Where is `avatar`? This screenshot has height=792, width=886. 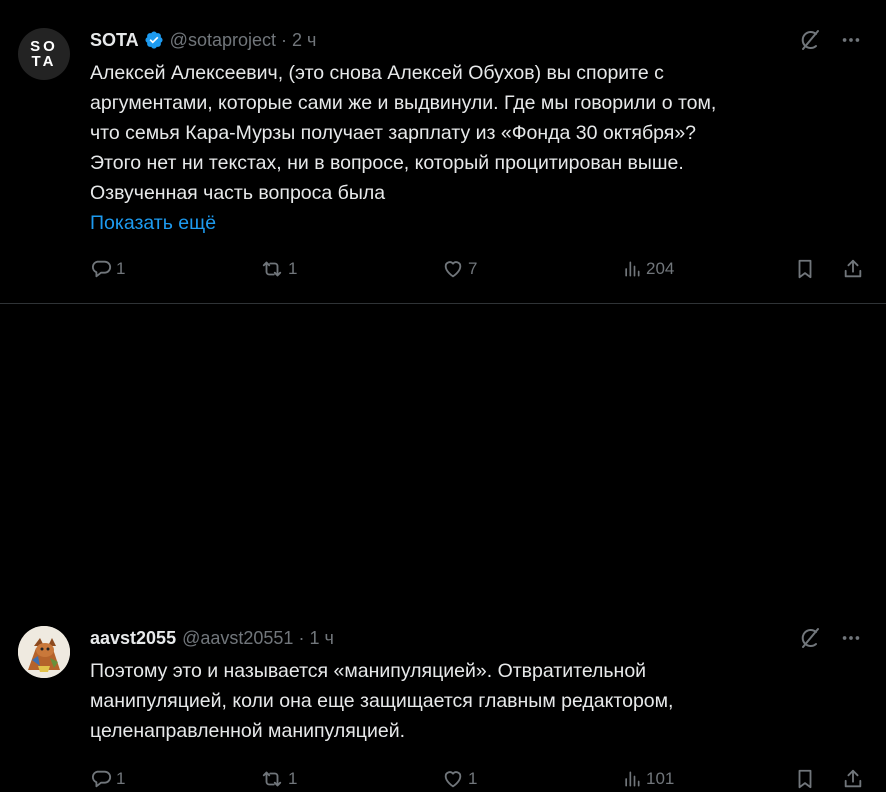
avatar is located at coordinates (44, 652).